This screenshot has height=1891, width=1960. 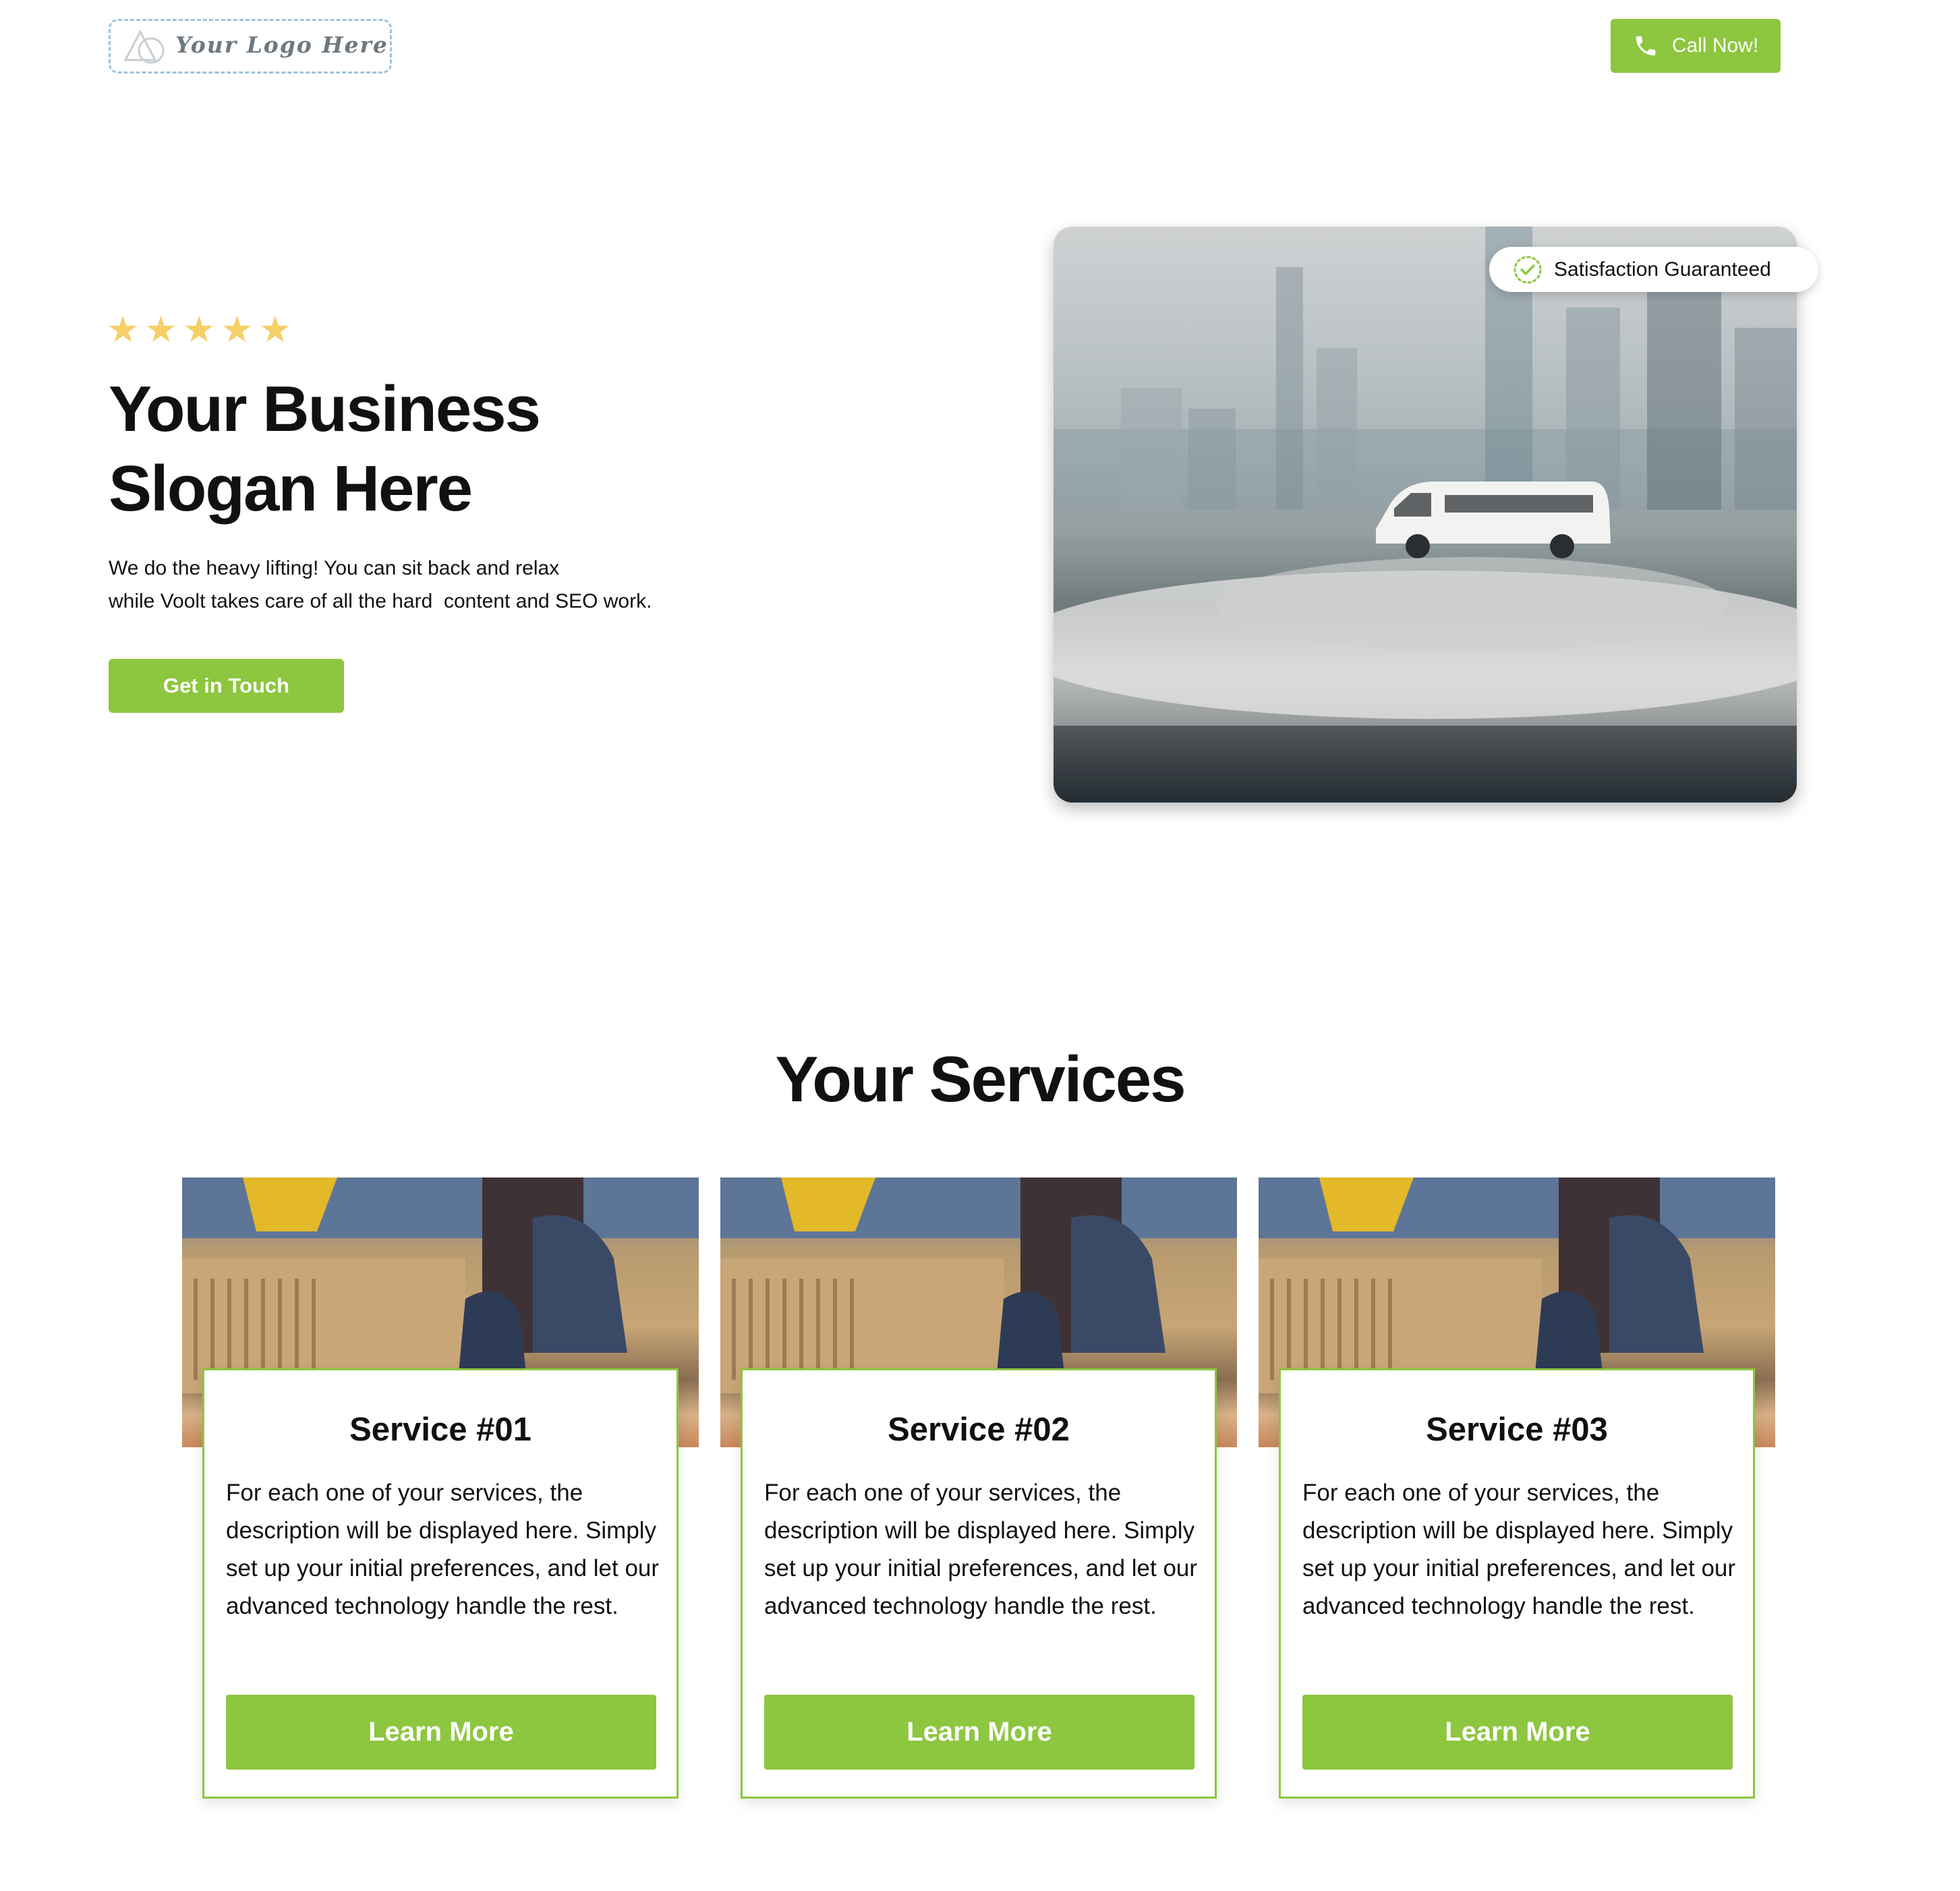 I want to click on satisfaction-badge: Satisfaction Guaranteed, so click(x=1653, y=269).